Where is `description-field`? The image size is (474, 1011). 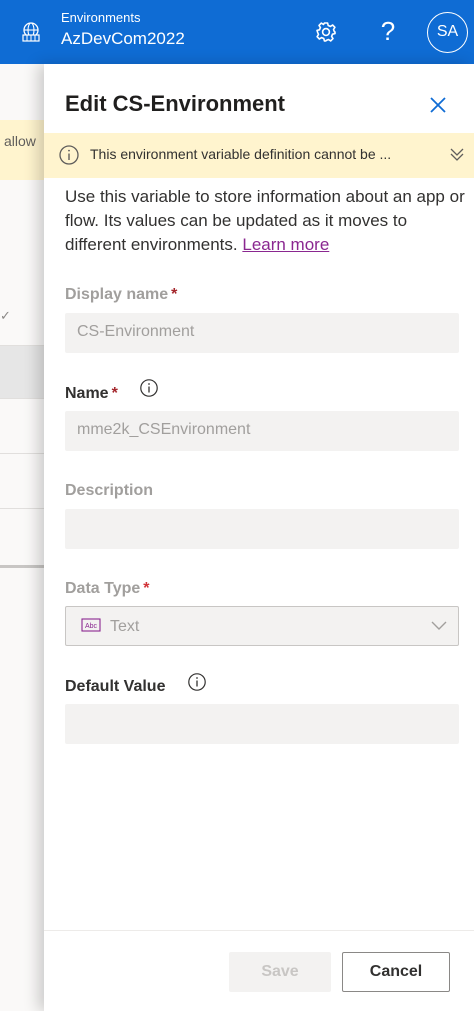 description-field is located at coordinates (262, 529).